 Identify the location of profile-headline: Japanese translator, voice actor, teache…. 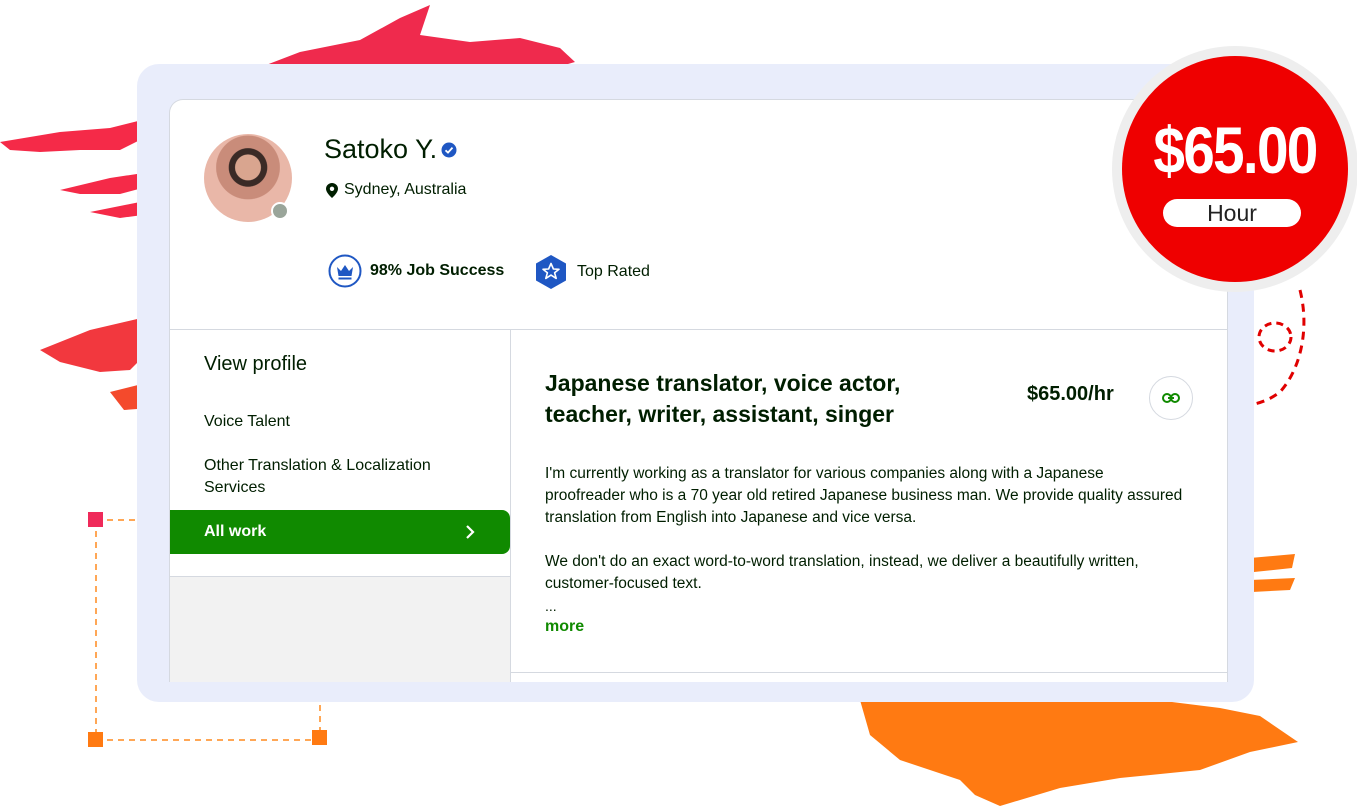
(723, 398).